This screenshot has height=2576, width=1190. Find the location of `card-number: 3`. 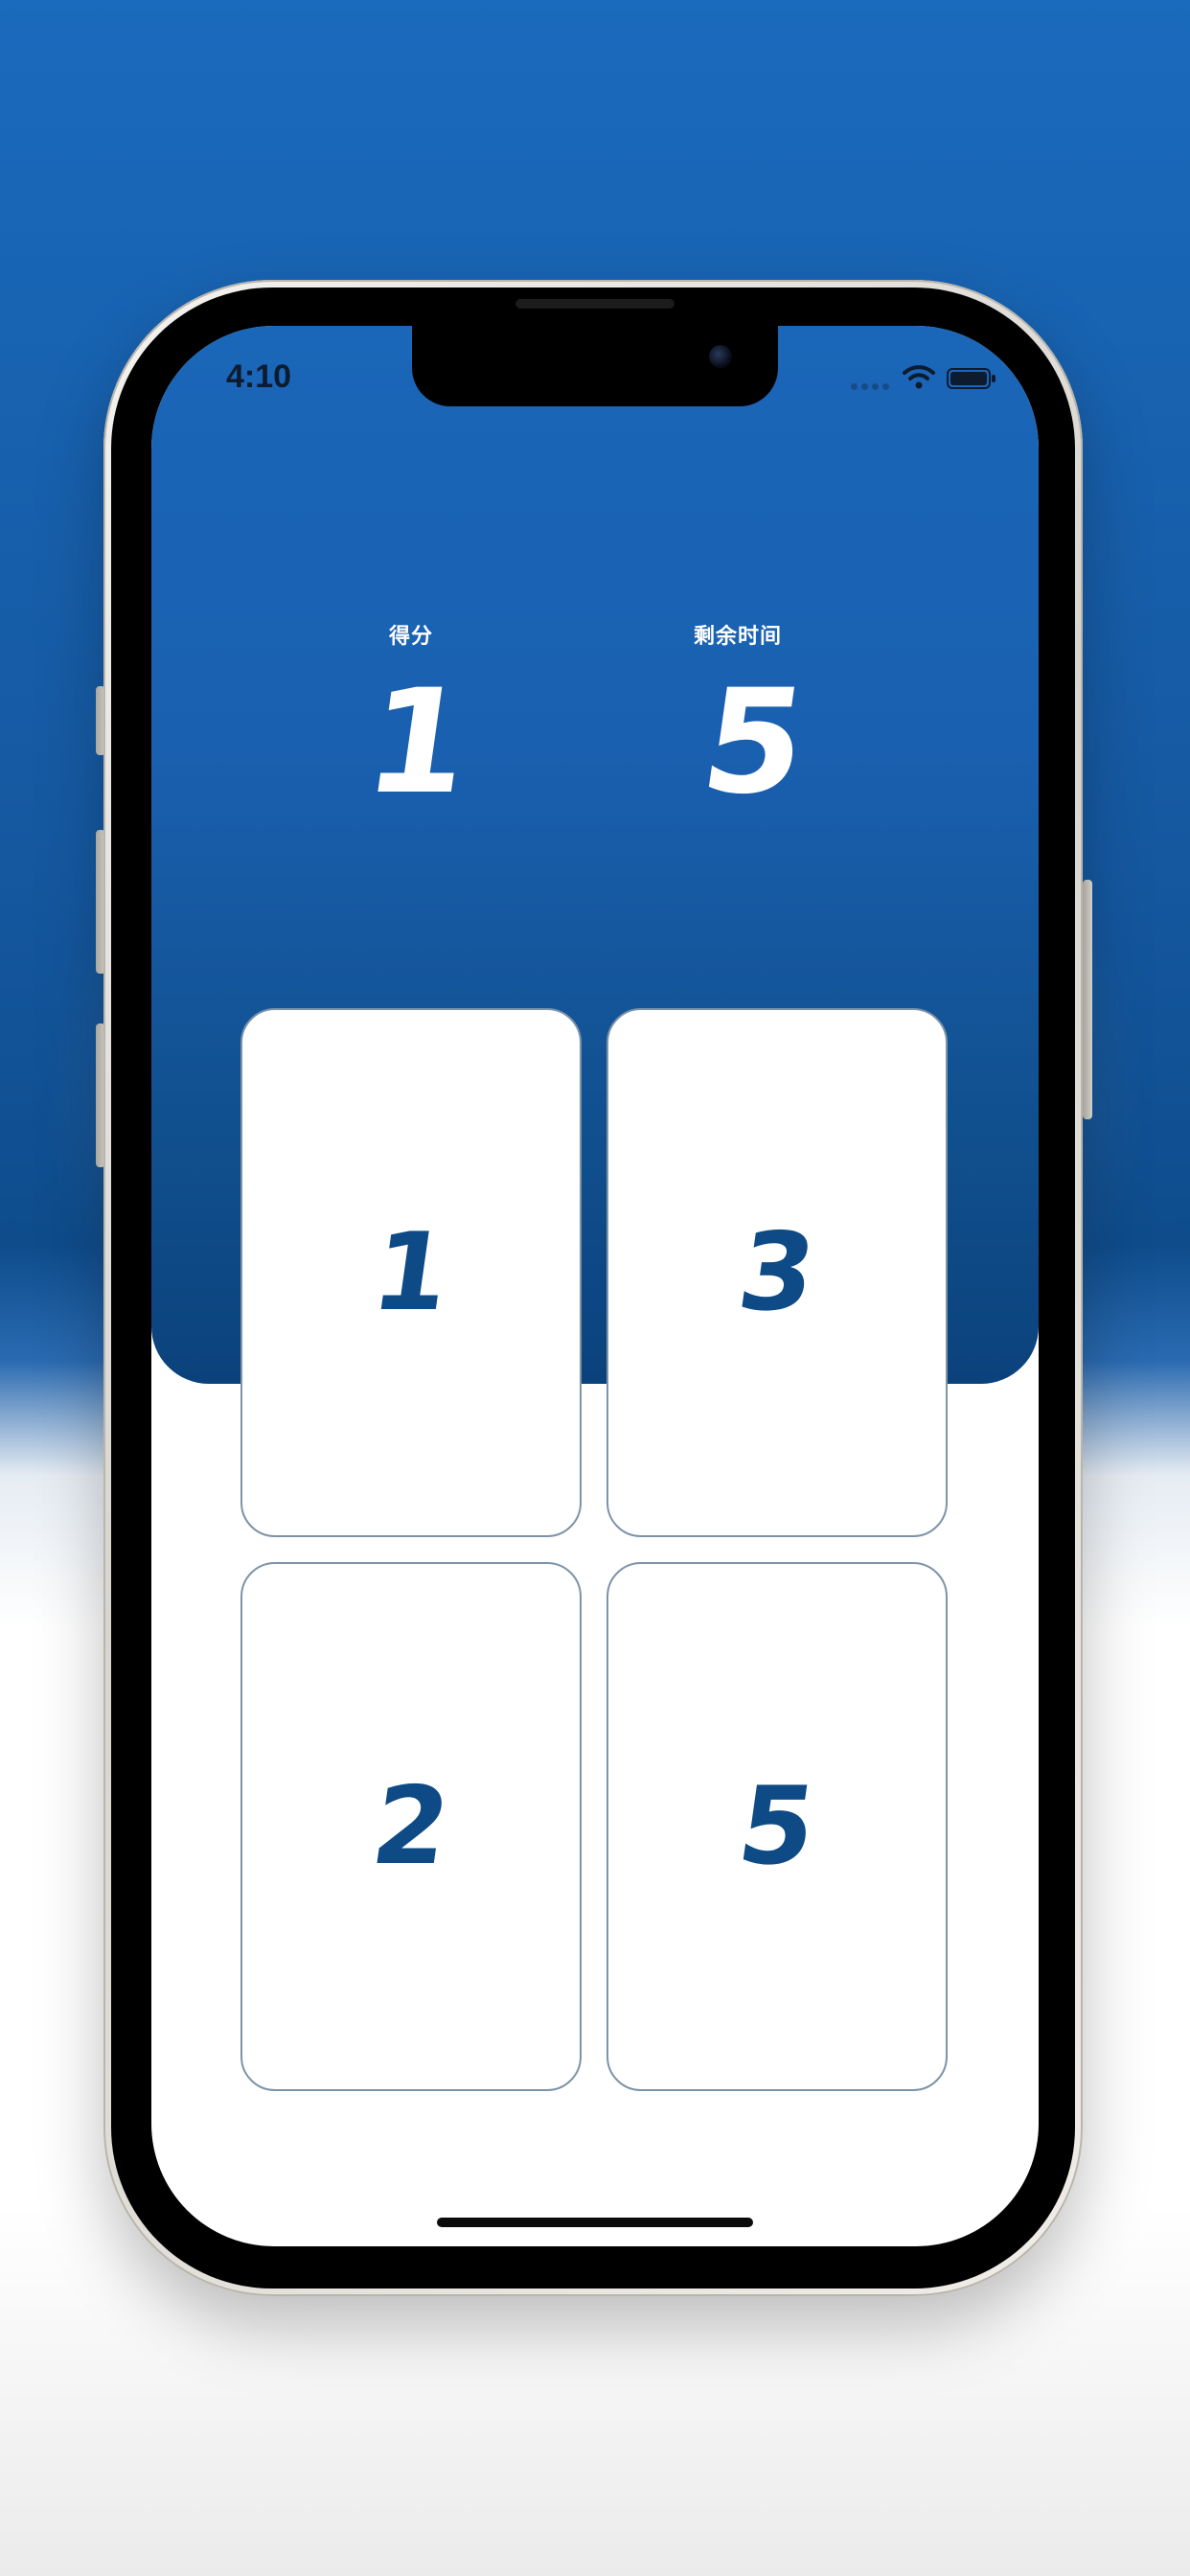

card-number: 3 is located at coordinates (777, 1272).